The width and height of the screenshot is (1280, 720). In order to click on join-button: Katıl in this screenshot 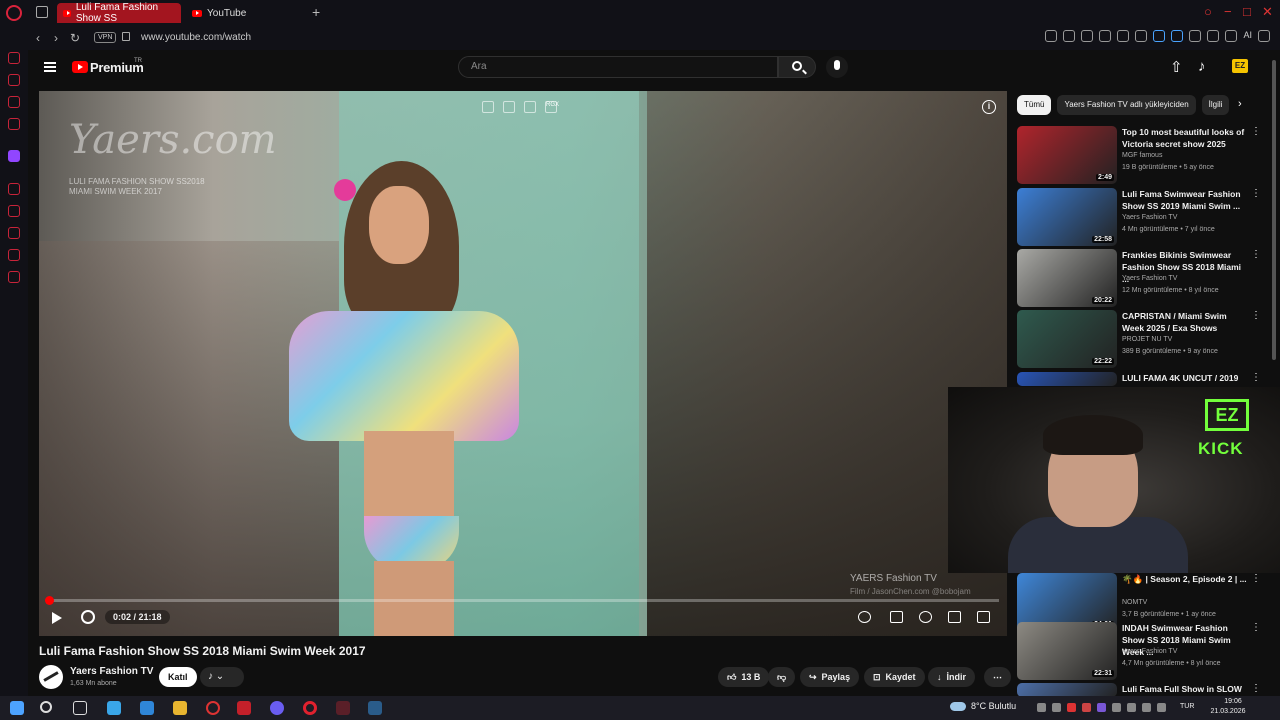, I will do `click(178, 677)`.